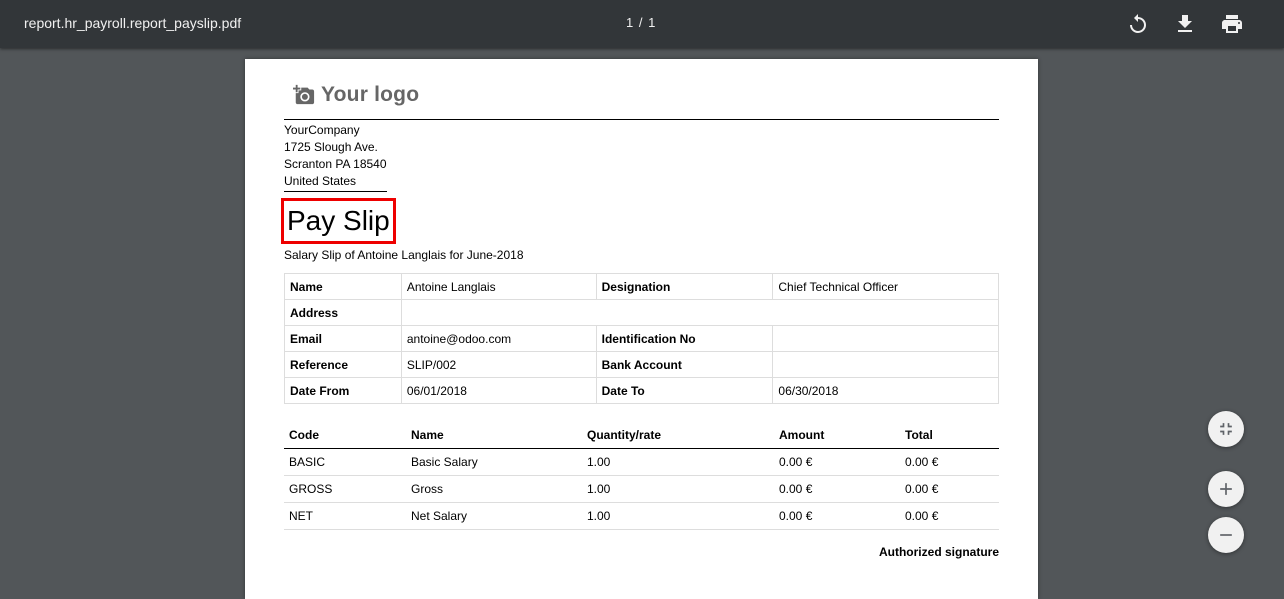 The width and height of the screenshot is (1284, 599). What do you see at coordinates (684, 390) in the screenshot?
I see `date-to-label: Date To` at bounding box center [684, 390].